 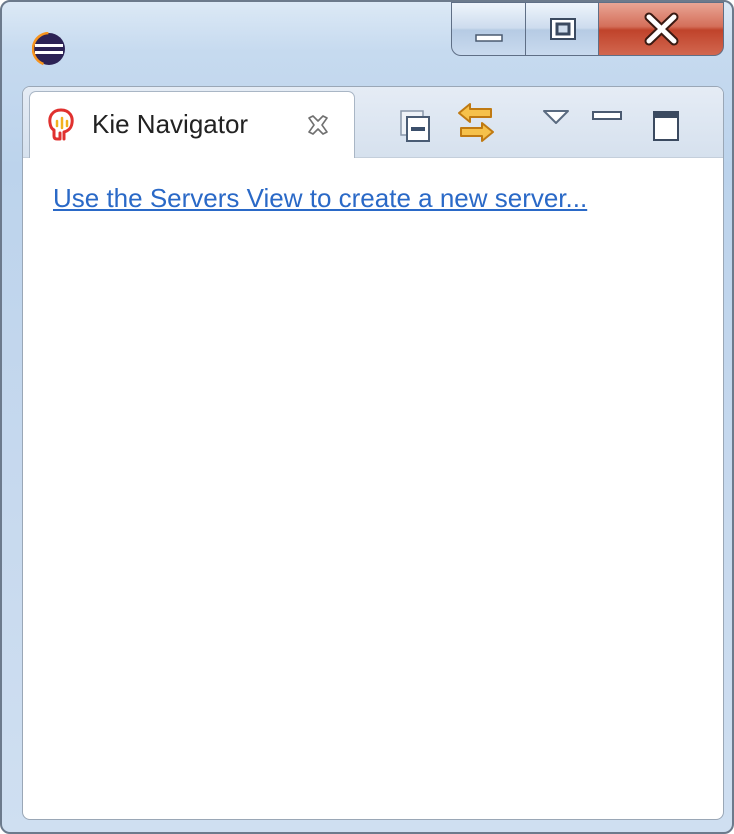 I want to click on tab-kie-navigator: Kie Navigator, so click(x=192, y=124).